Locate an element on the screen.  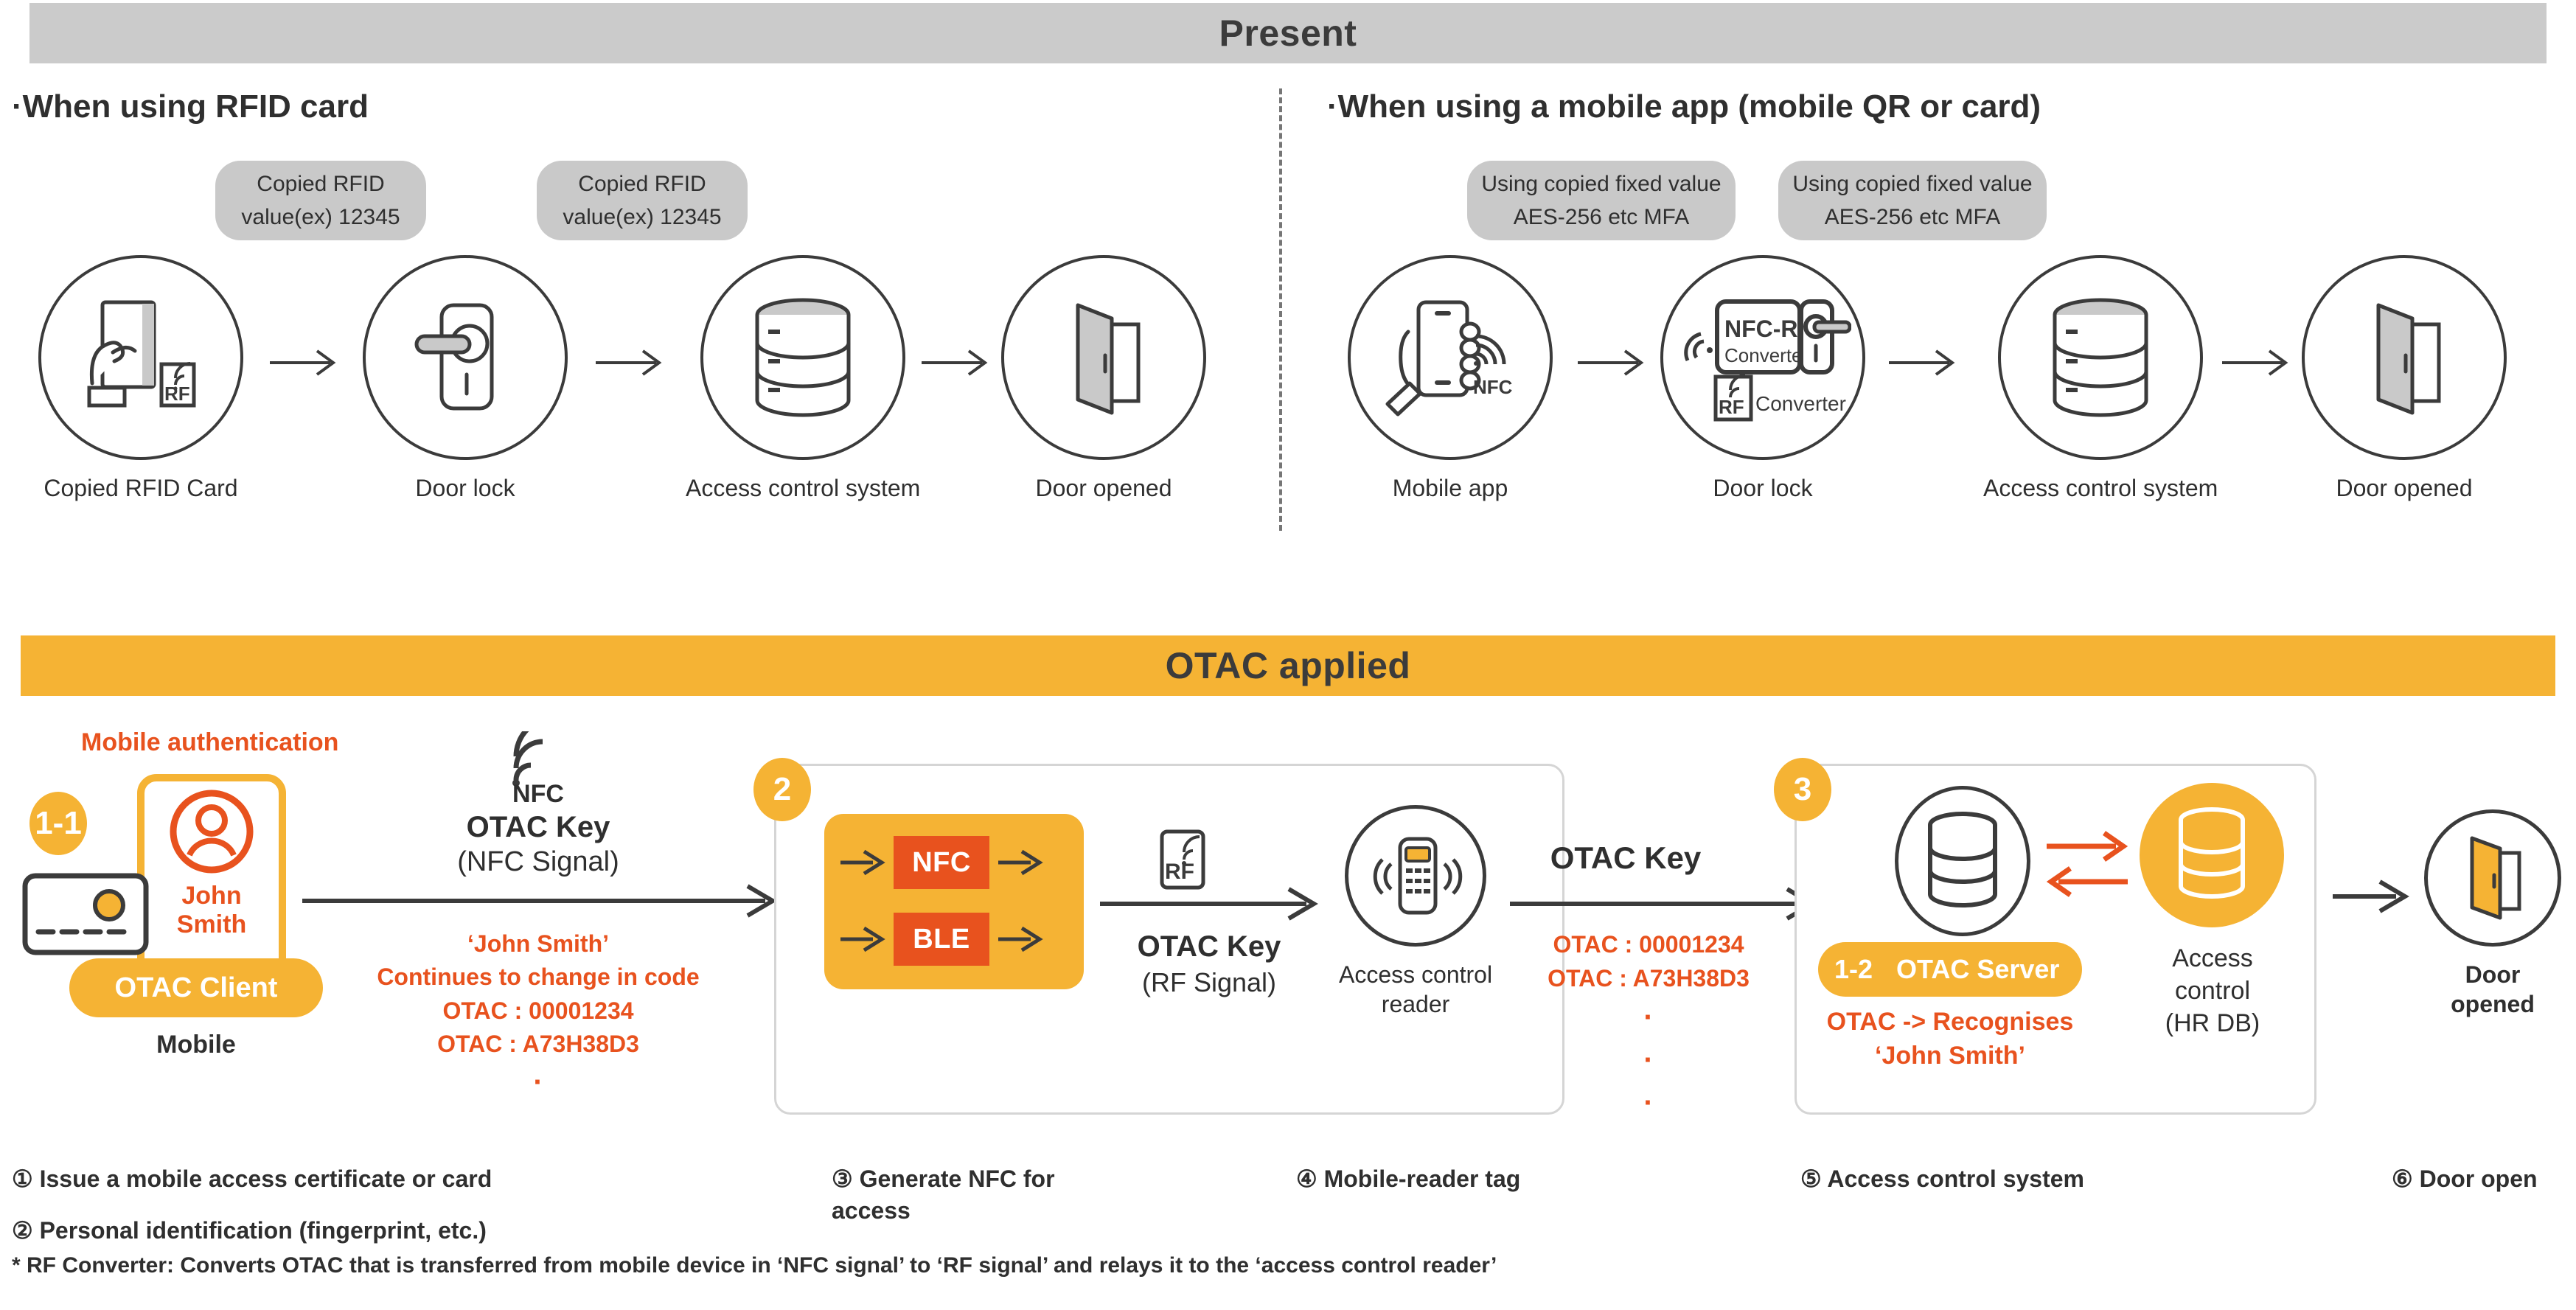
svg-text: RF is located at coordinates (1180, 872).